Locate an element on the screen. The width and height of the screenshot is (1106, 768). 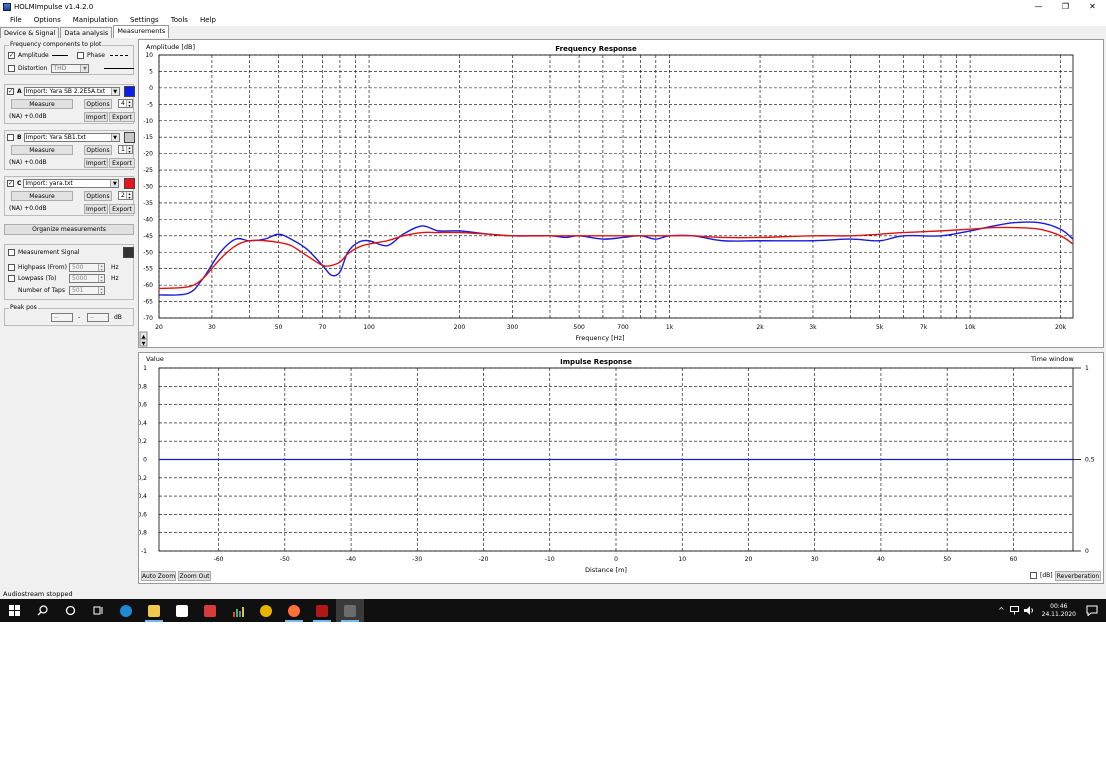
measurement-signal-option: Measurement Signal is located at coordinates (44, 252).